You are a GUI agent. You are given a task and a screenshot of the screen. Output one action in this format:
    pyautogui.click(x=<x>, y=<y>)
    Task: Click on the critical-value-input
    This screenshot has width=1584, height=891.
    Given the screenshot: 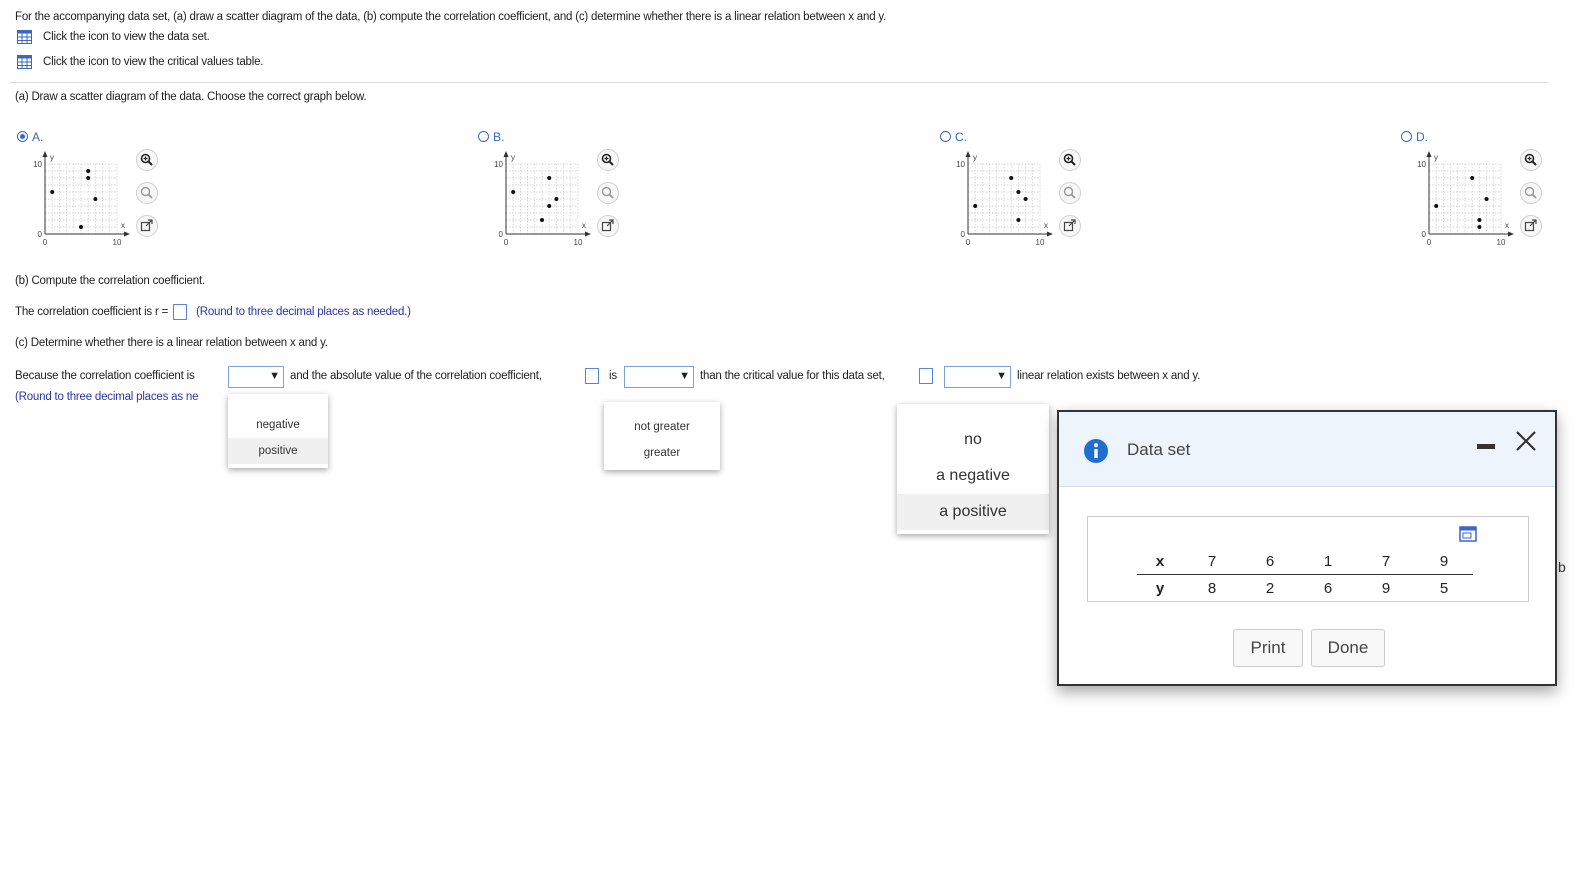 What is the action you would take?
    pyautogui.click(x=926, y=376)
    